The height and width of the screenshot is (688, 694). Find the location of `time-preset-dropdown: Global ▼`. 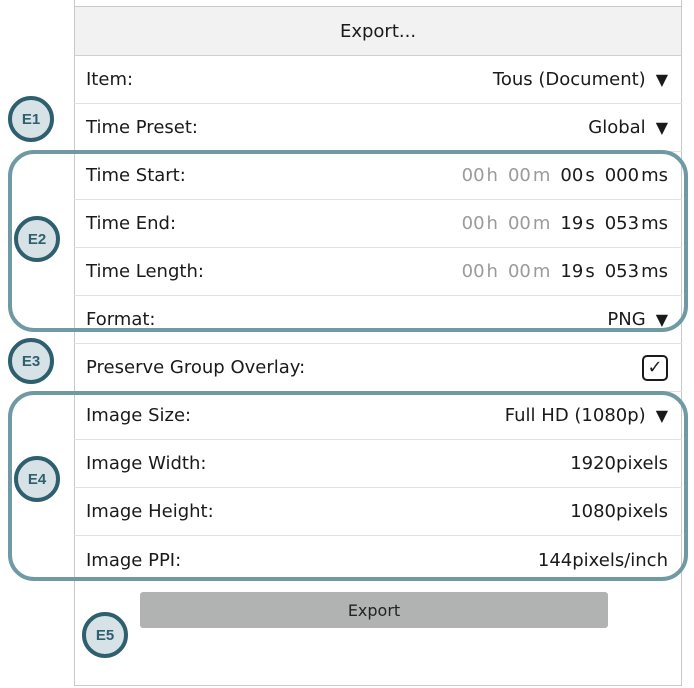

time-preset-dropdown: Global ▼ is located at coordinates (628, 127).